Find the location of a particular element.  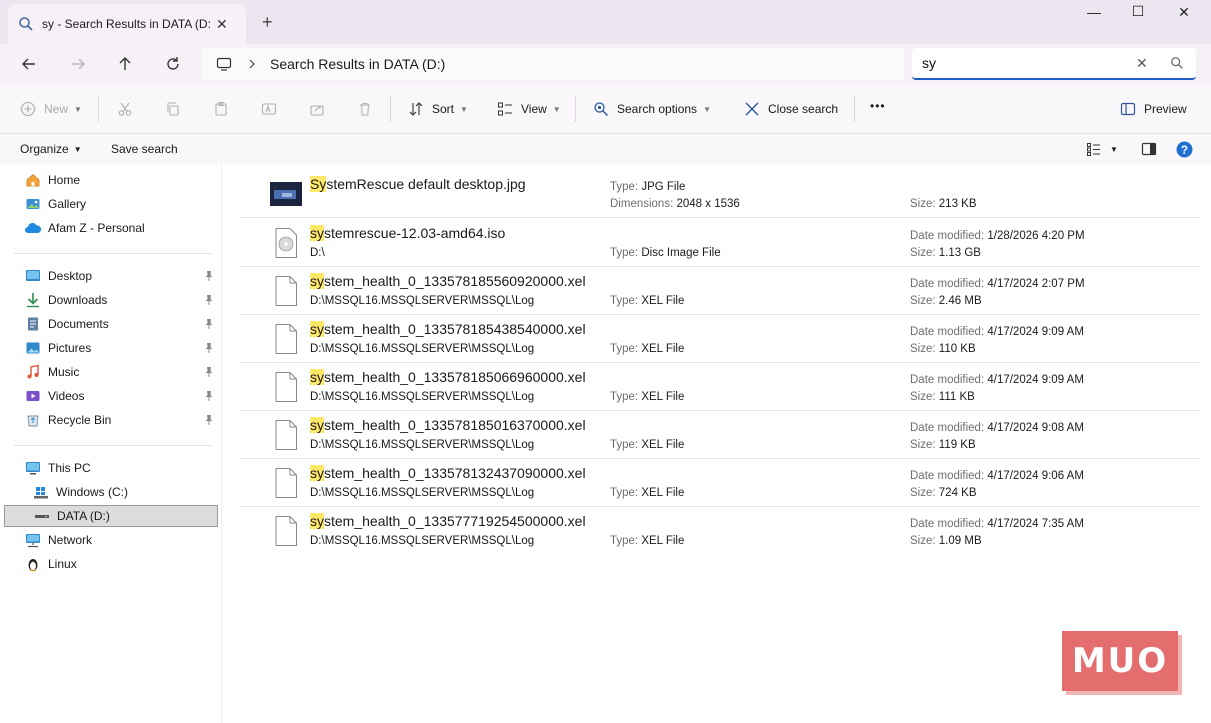

organize-button: Organize ▼ is located at coordinates (51, 149).